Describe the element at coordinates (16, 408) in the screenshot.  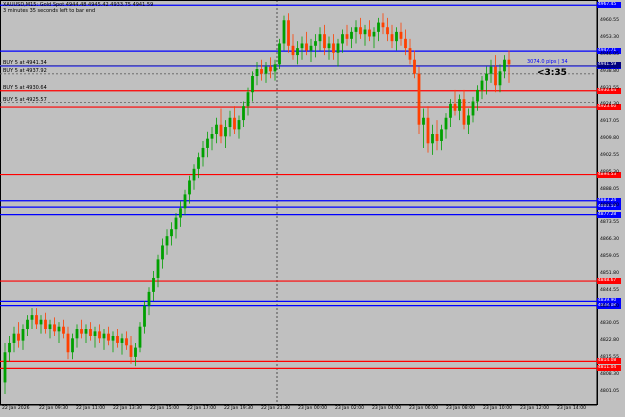
I see `time-tick-label: 22 Jan 2026` at that location.